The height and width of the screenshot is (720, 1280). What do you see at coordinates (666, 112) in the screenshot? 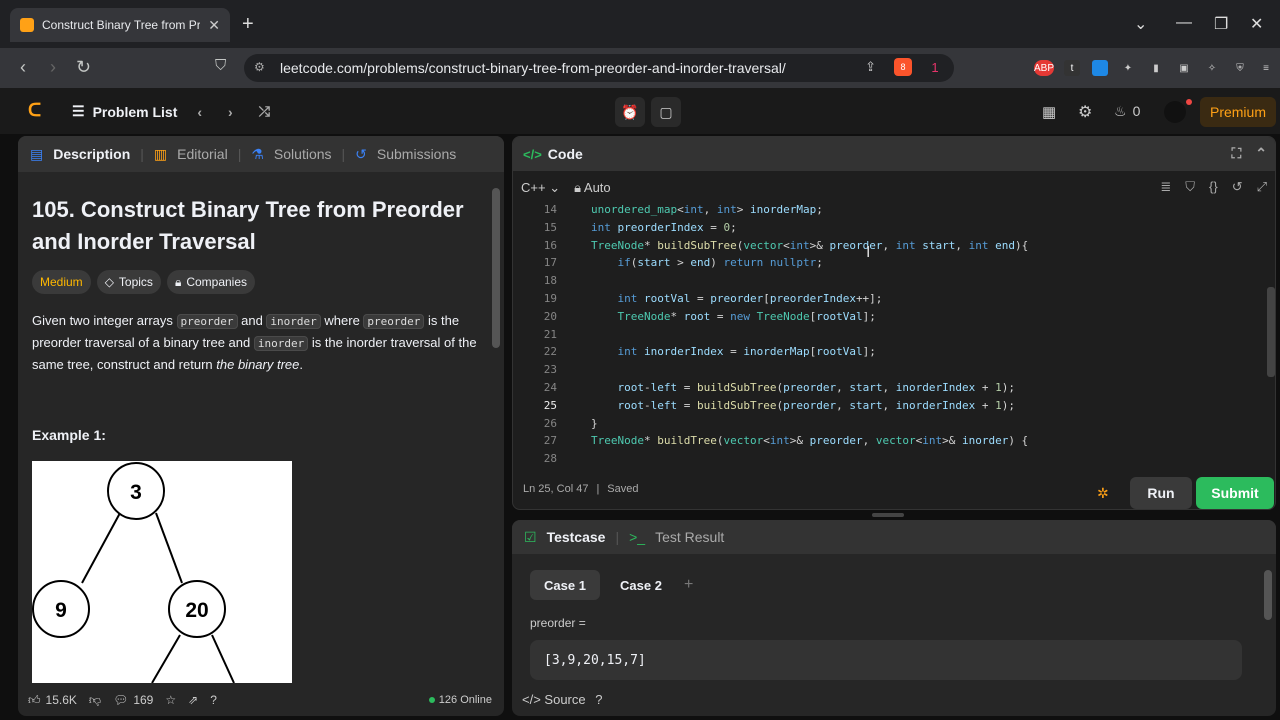
I see `notes-icon: ▢` at bounding box center [666, 112].